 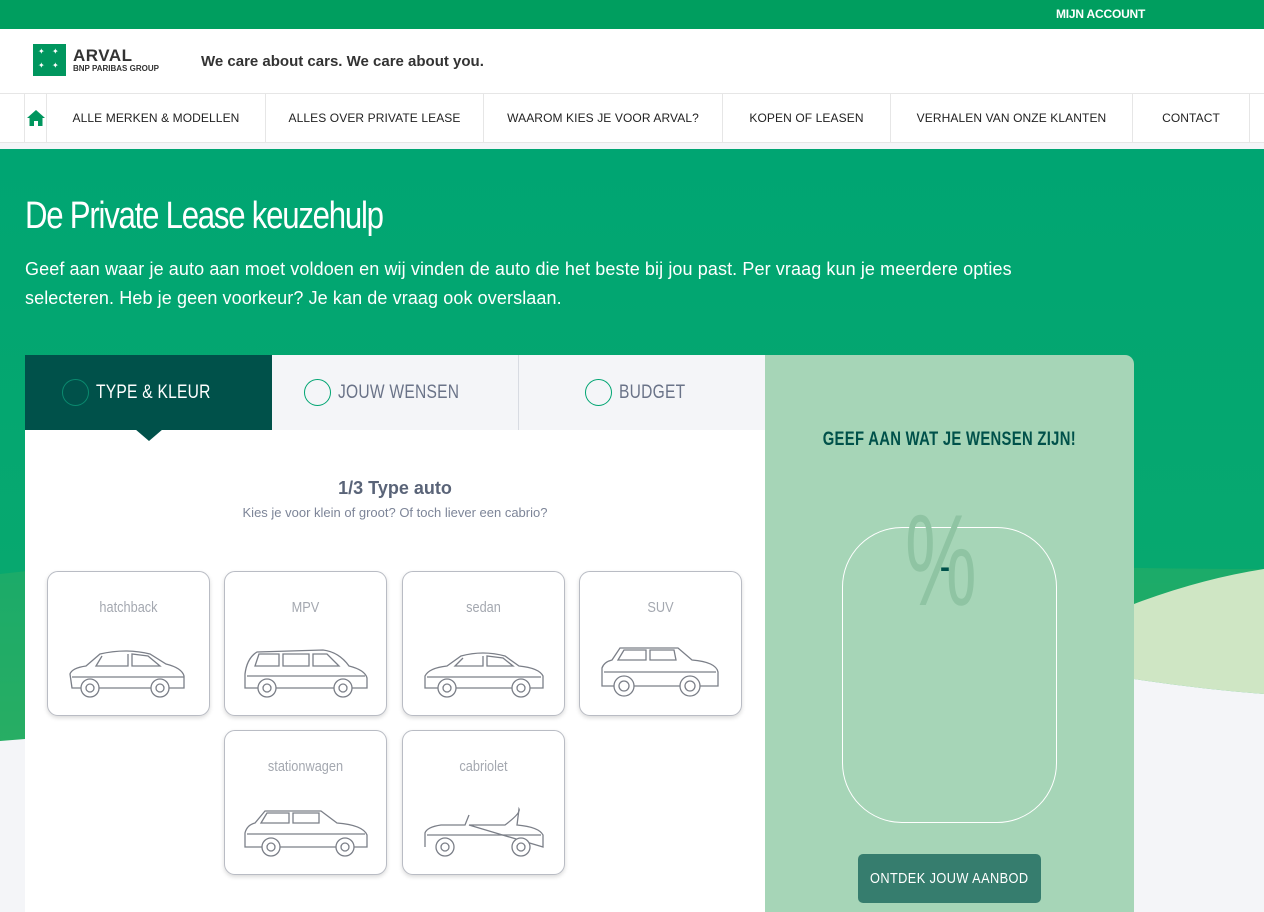 What do you see at coordinates (148, 392) in the screenshot?
I see `tab-type-kleur: TYPE & KLEUR` at bounding box center [148, 392].